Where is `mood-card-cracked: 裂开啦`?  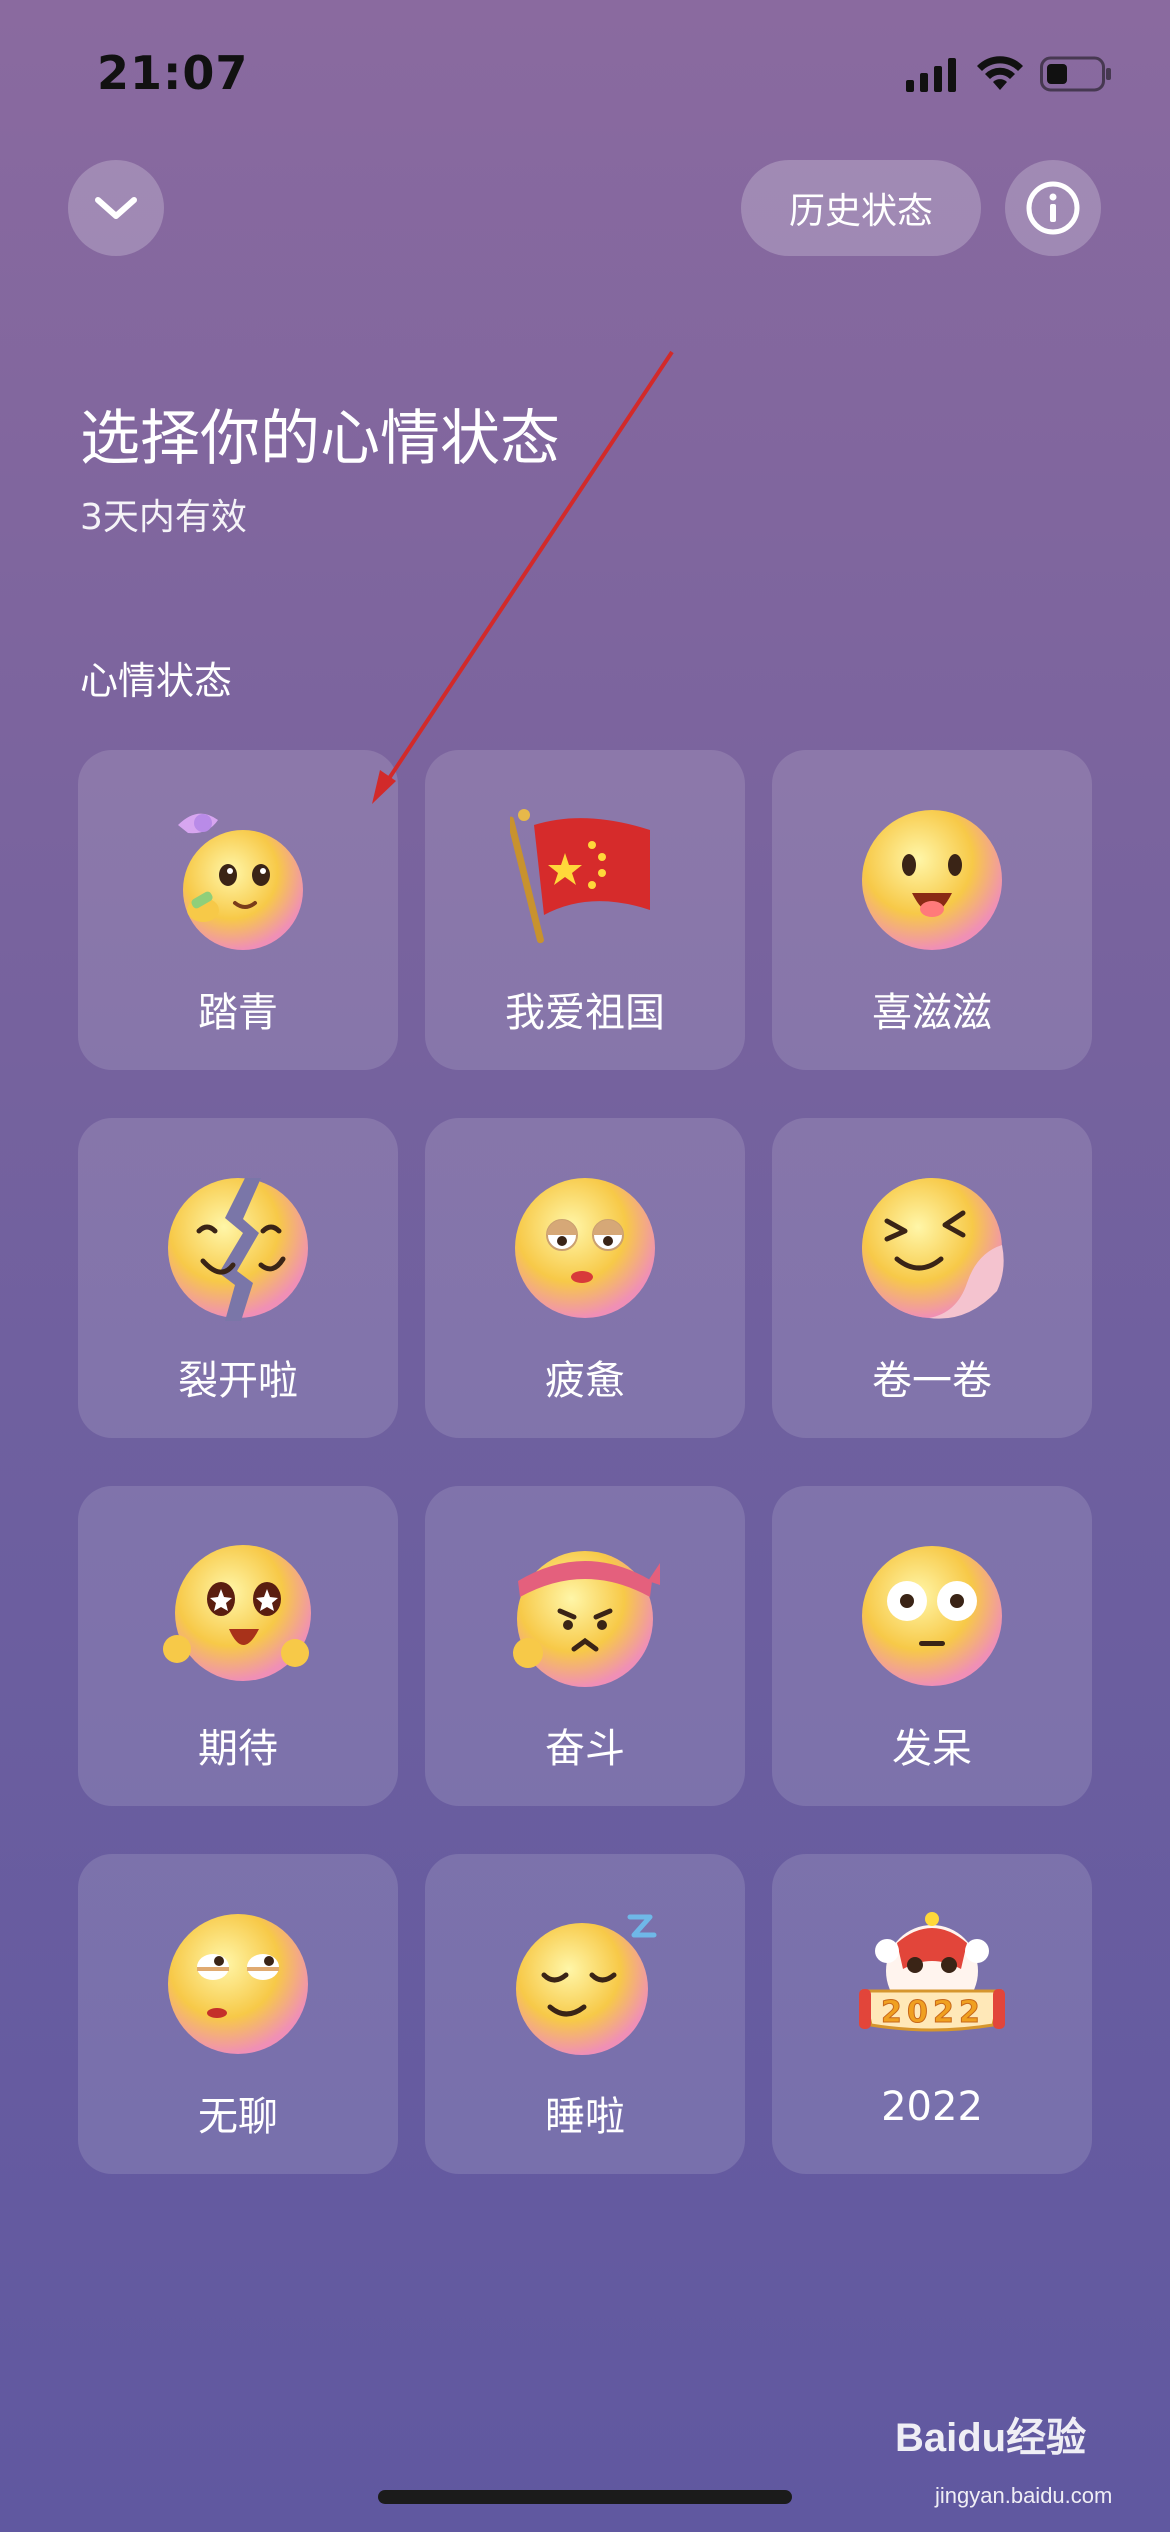
mood-card-cracked: 裂开啦 is located at coordinates (238, 1278).